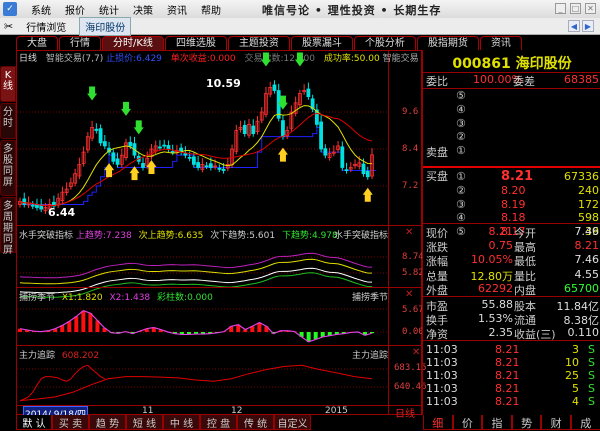  I want to click on stat-row: 外盘62292内盘65700, so click(511, 289).